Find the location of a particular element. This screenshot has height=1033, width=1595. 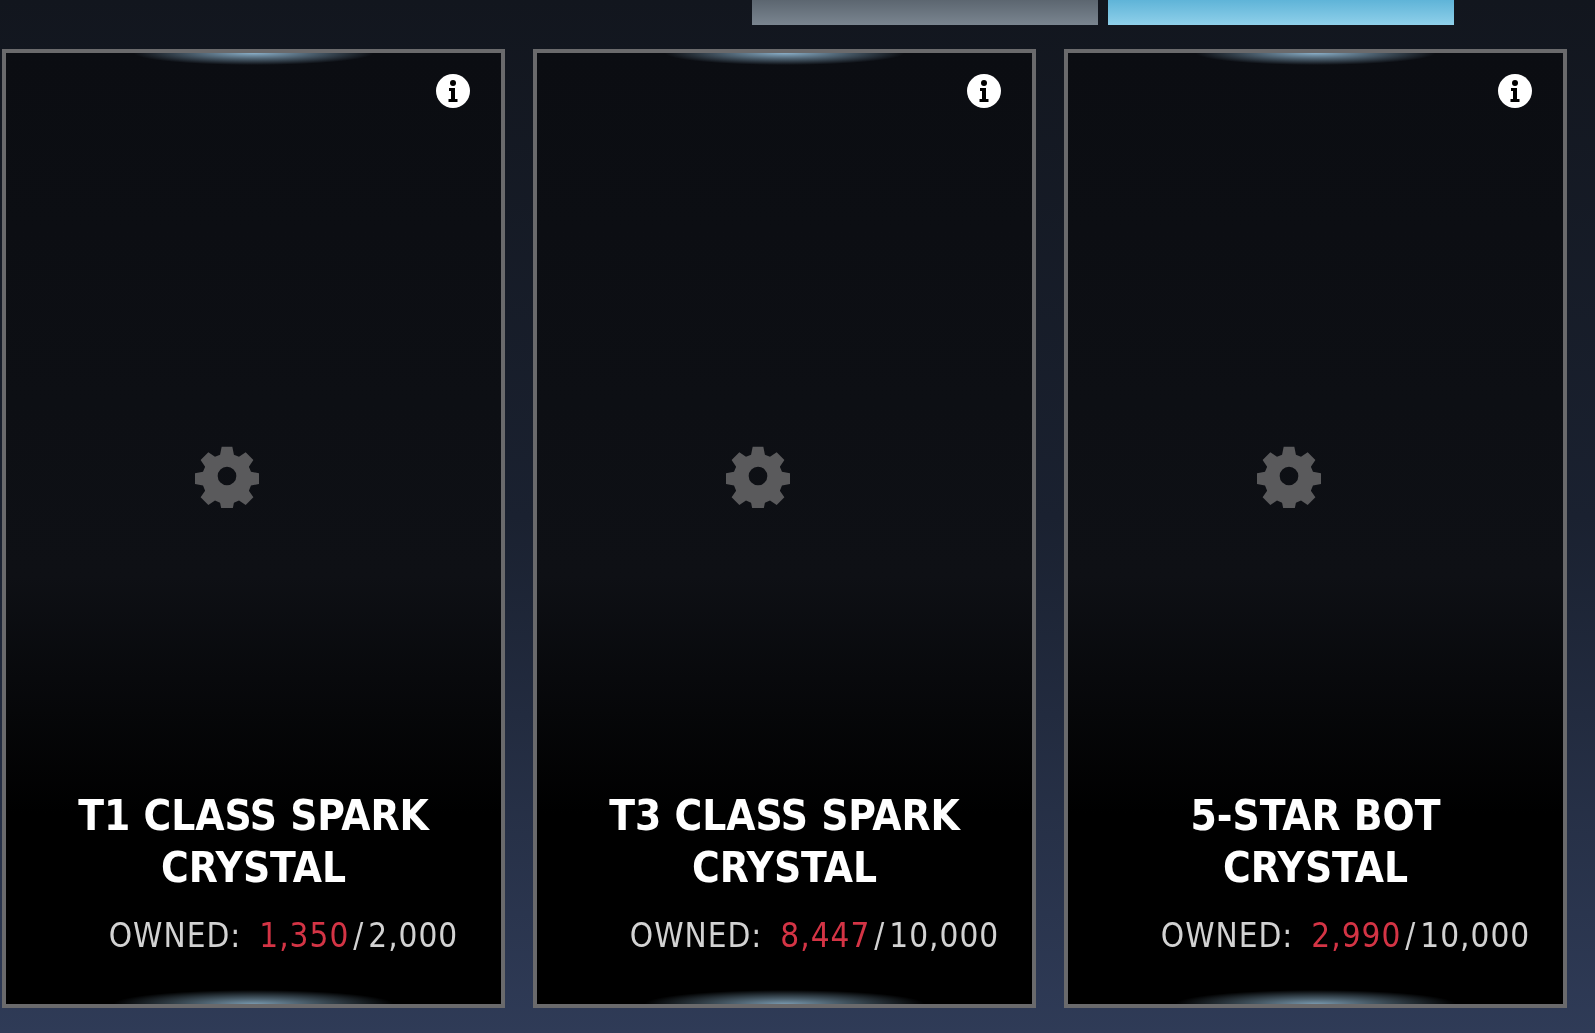

item-title: T1 CLASS SPARK CRYSTAL is located at coordinates (254, 842).